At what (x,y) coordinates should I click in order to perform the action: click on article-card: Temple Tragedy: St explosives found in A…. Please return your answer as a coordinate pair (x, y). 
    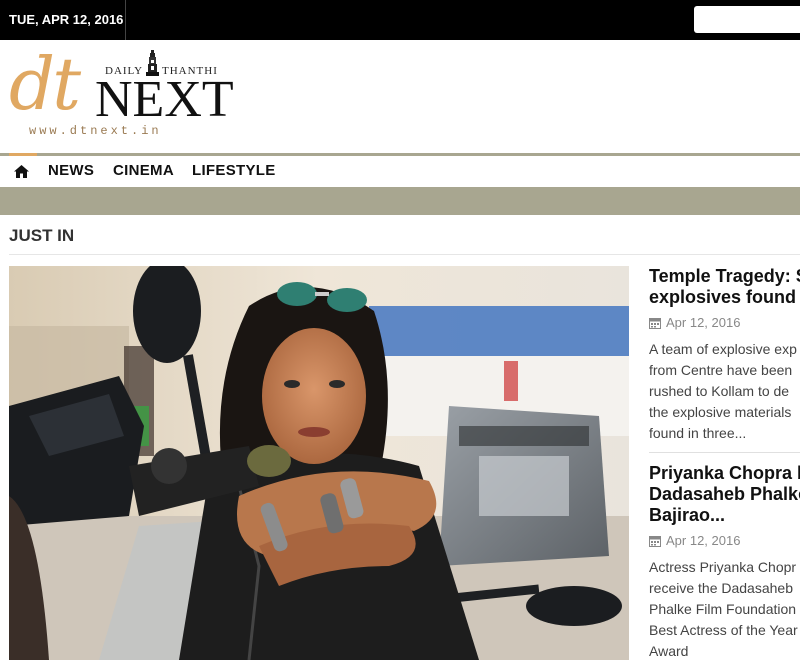
    Looking at the image, I should click on (724, 355).